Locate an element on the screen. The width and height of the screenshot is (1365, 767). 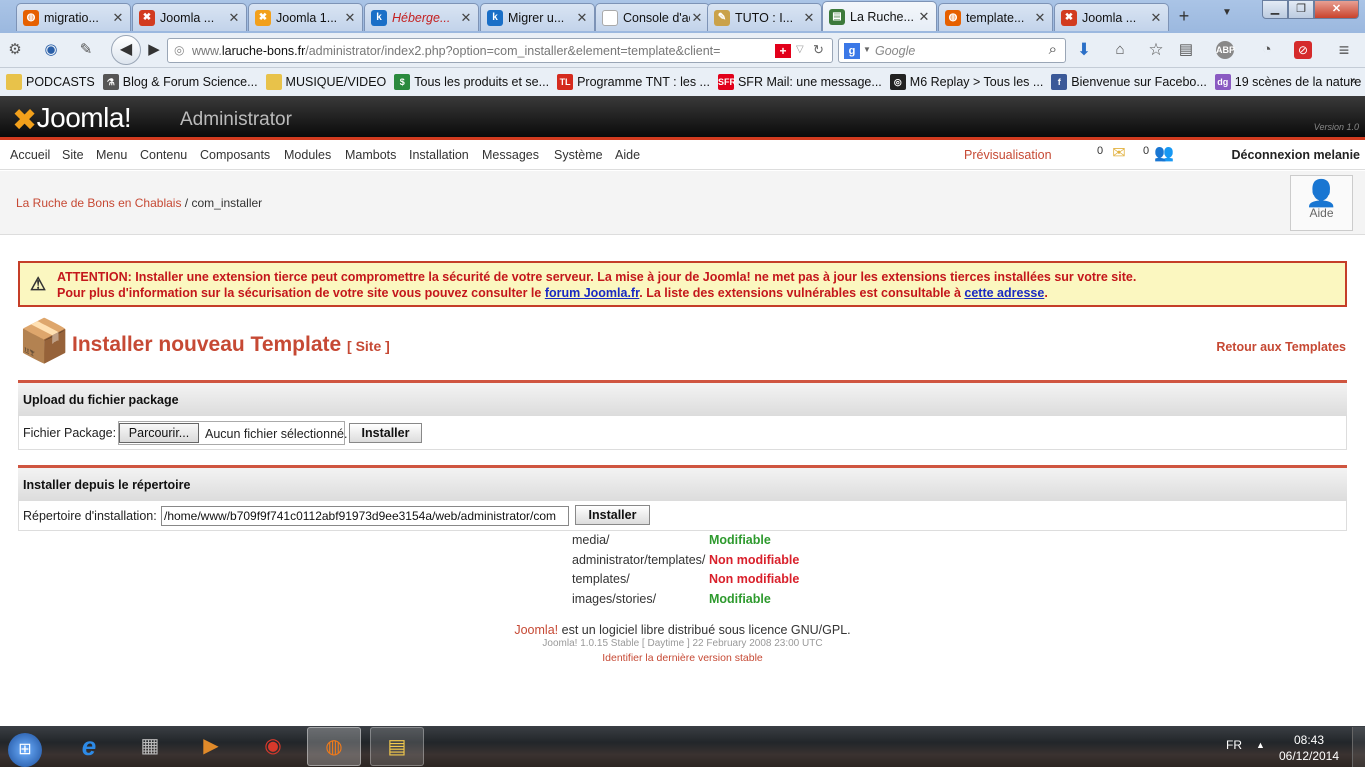
tab-1: ✖ Joomla ... ✕ is located at coordinates (189, 17).